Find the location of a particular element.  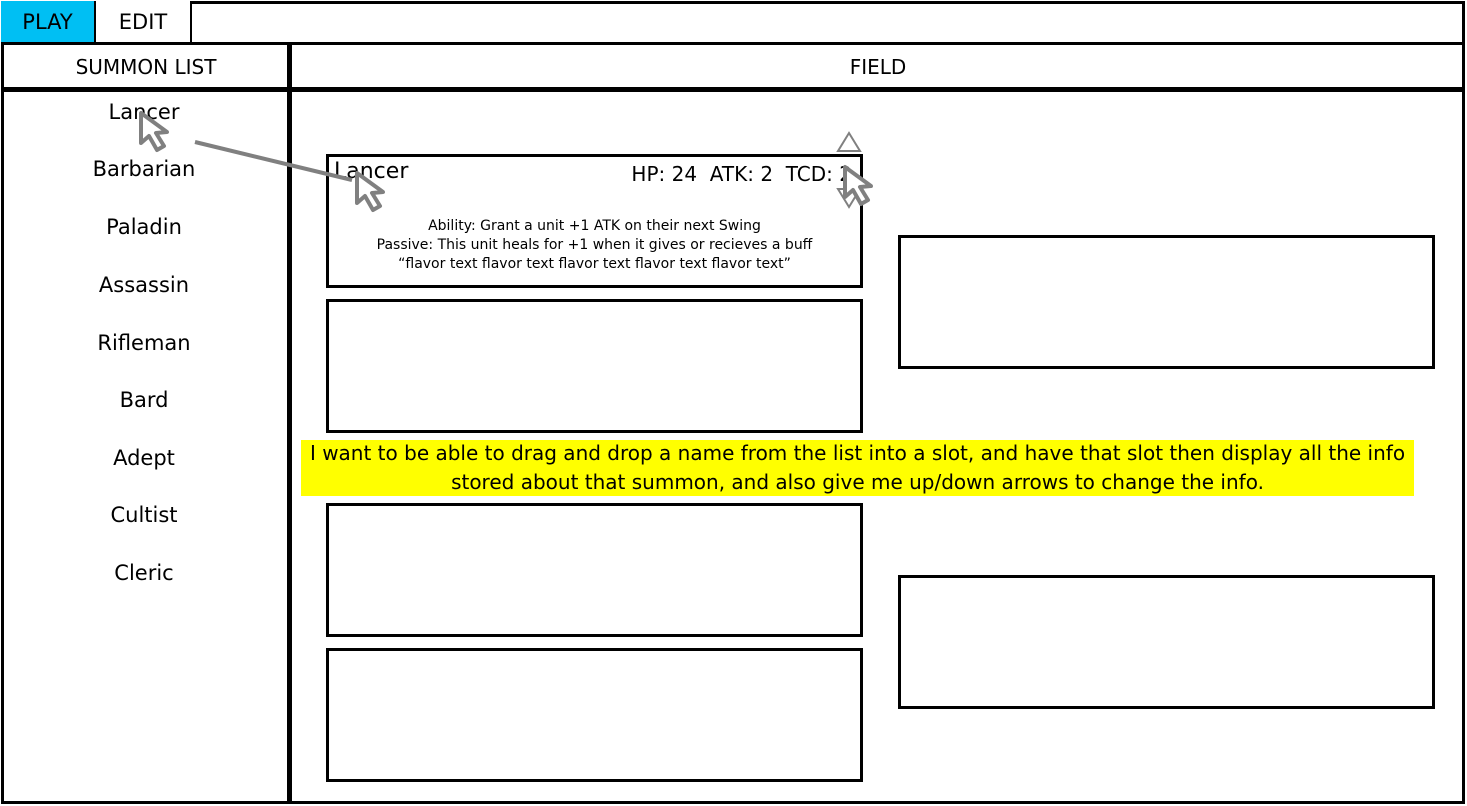

summon-item-lancer: Lancer is located at coordinates (144, 112).